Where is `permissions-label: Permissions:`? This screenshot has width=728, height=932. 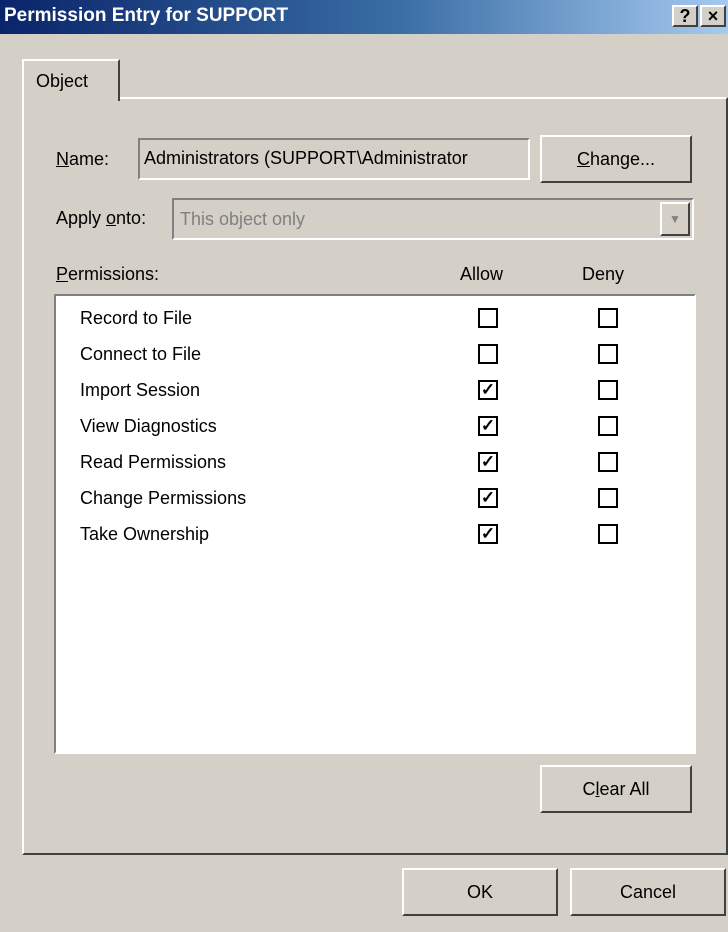 permissions-label: Permissions: is located at coordinates (108, 274).